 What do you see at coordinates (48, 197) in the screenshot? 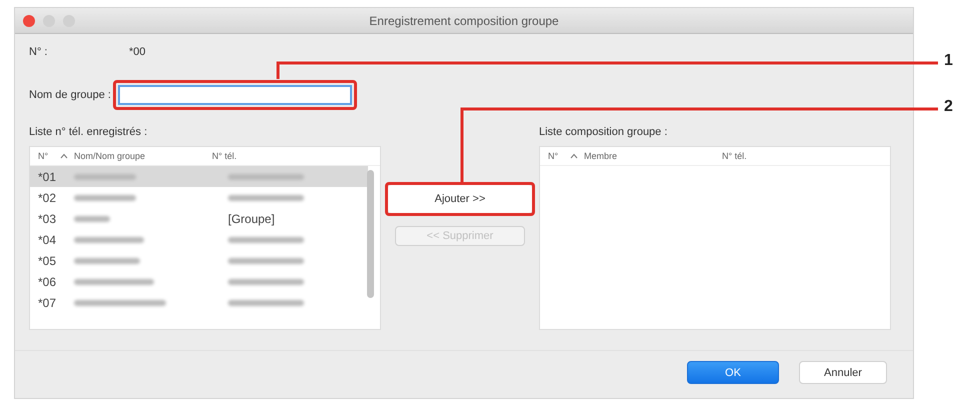
I see `table-cell-text: *02` at bounding box center [48, 197].